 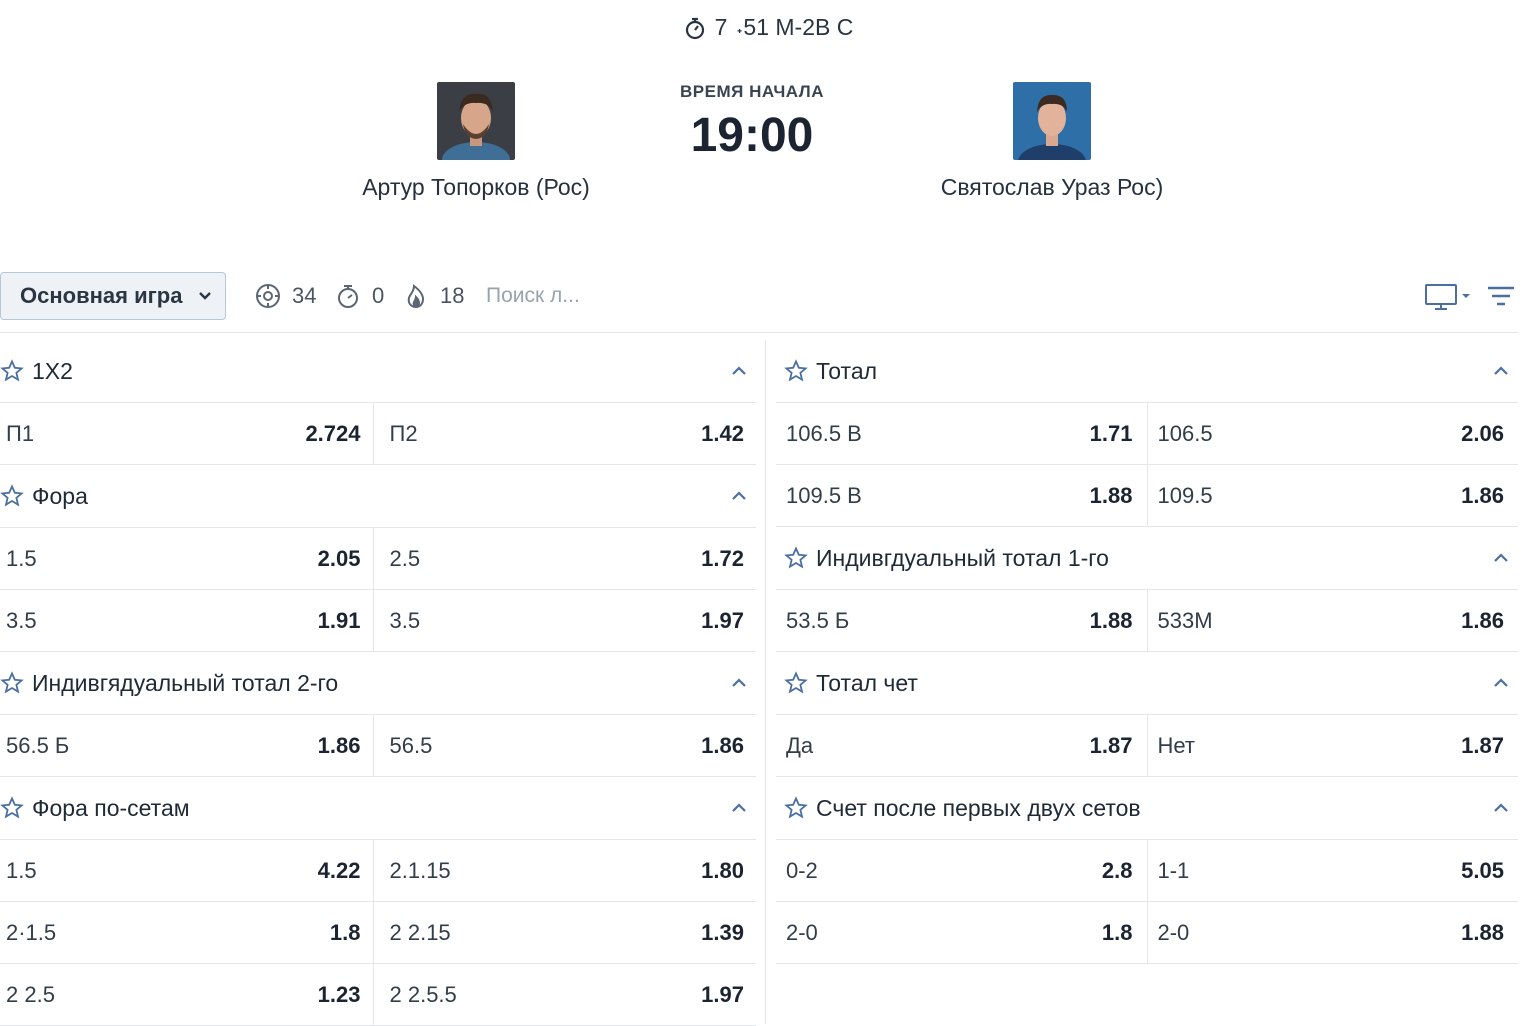 I want to click on markets-count: 34, so click(x=304, y=295).